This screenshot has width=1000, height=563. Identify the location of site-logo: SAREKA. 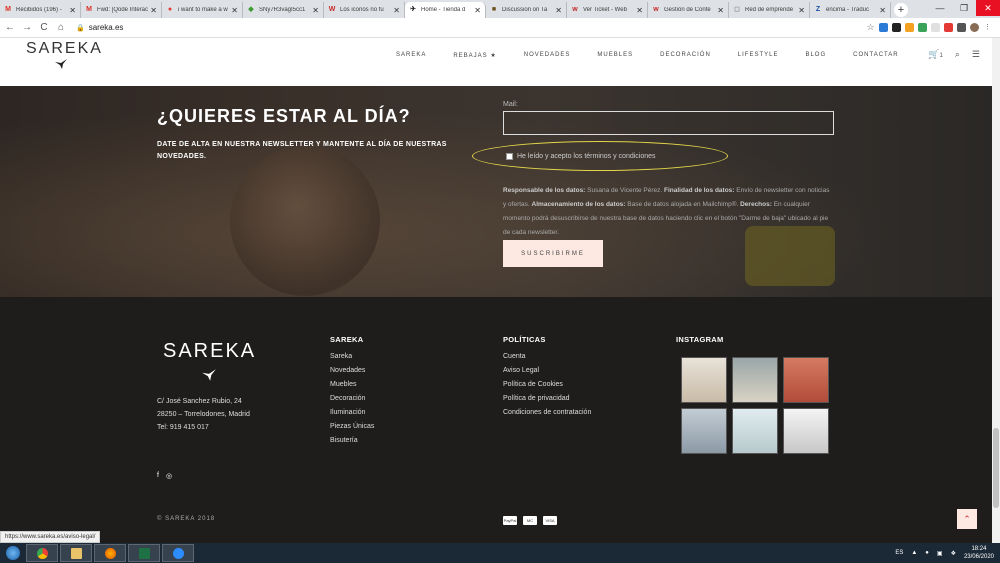
(64, 49).